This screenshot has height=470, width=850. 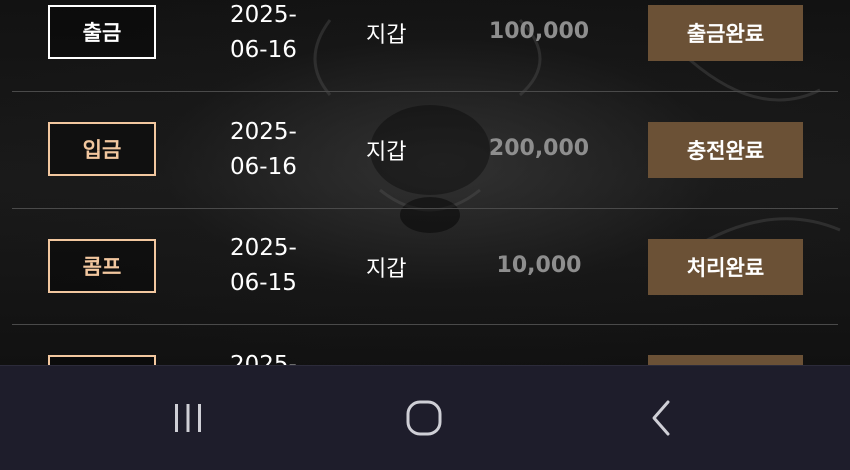 What do you see at coordinates (263, 358) in the screenshot?
I see `transaction-date: 2025-` at bounding box center [263, 358].